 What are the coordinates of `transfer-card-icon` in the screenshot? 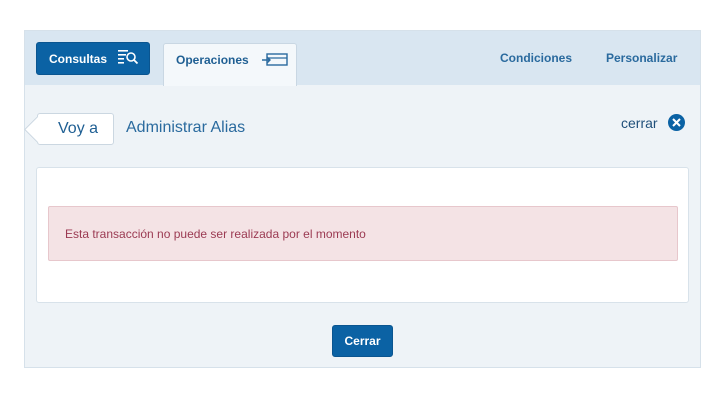 It's located at (275, 60).